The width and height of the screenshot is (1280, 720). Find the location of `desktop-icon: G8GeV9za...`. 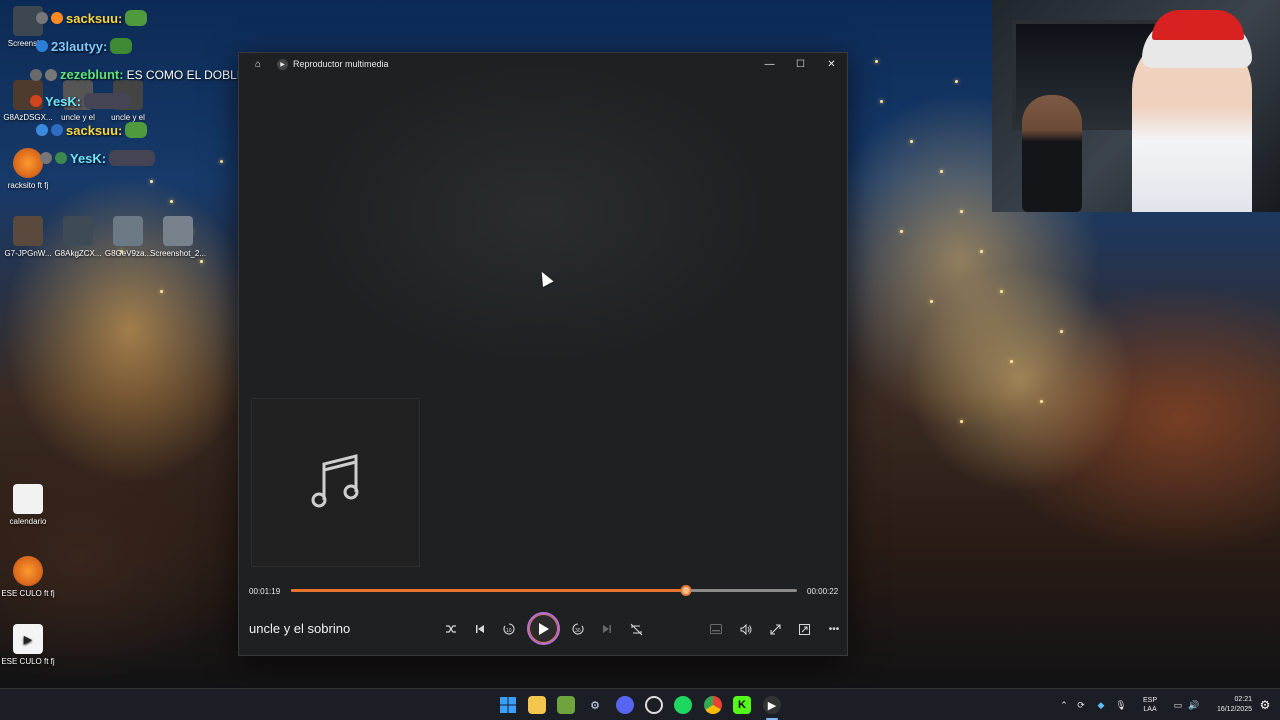

desktop-icon: G8GeV9za... is located at coordinates (128, 237).